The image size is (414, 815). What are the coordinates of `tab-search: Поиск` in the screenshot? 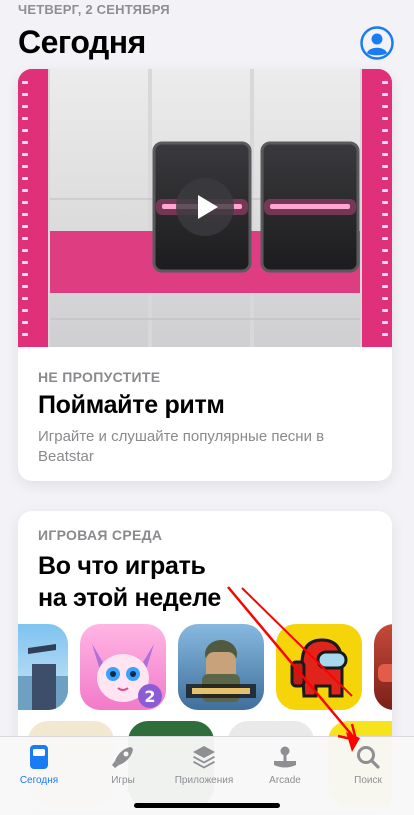 It's located at (368, 768).